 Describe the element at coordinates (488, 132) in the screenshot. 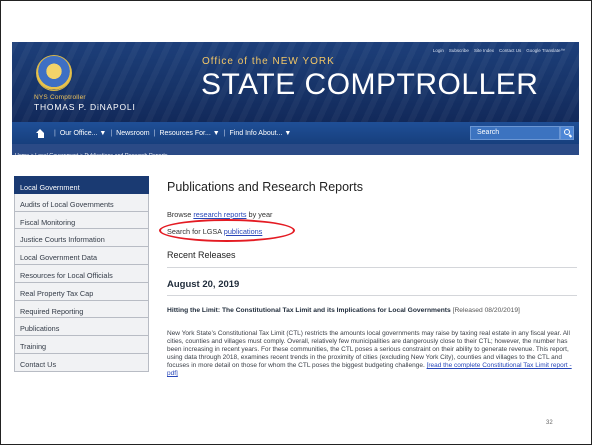

I see `search-placeholder: Search` at that location.